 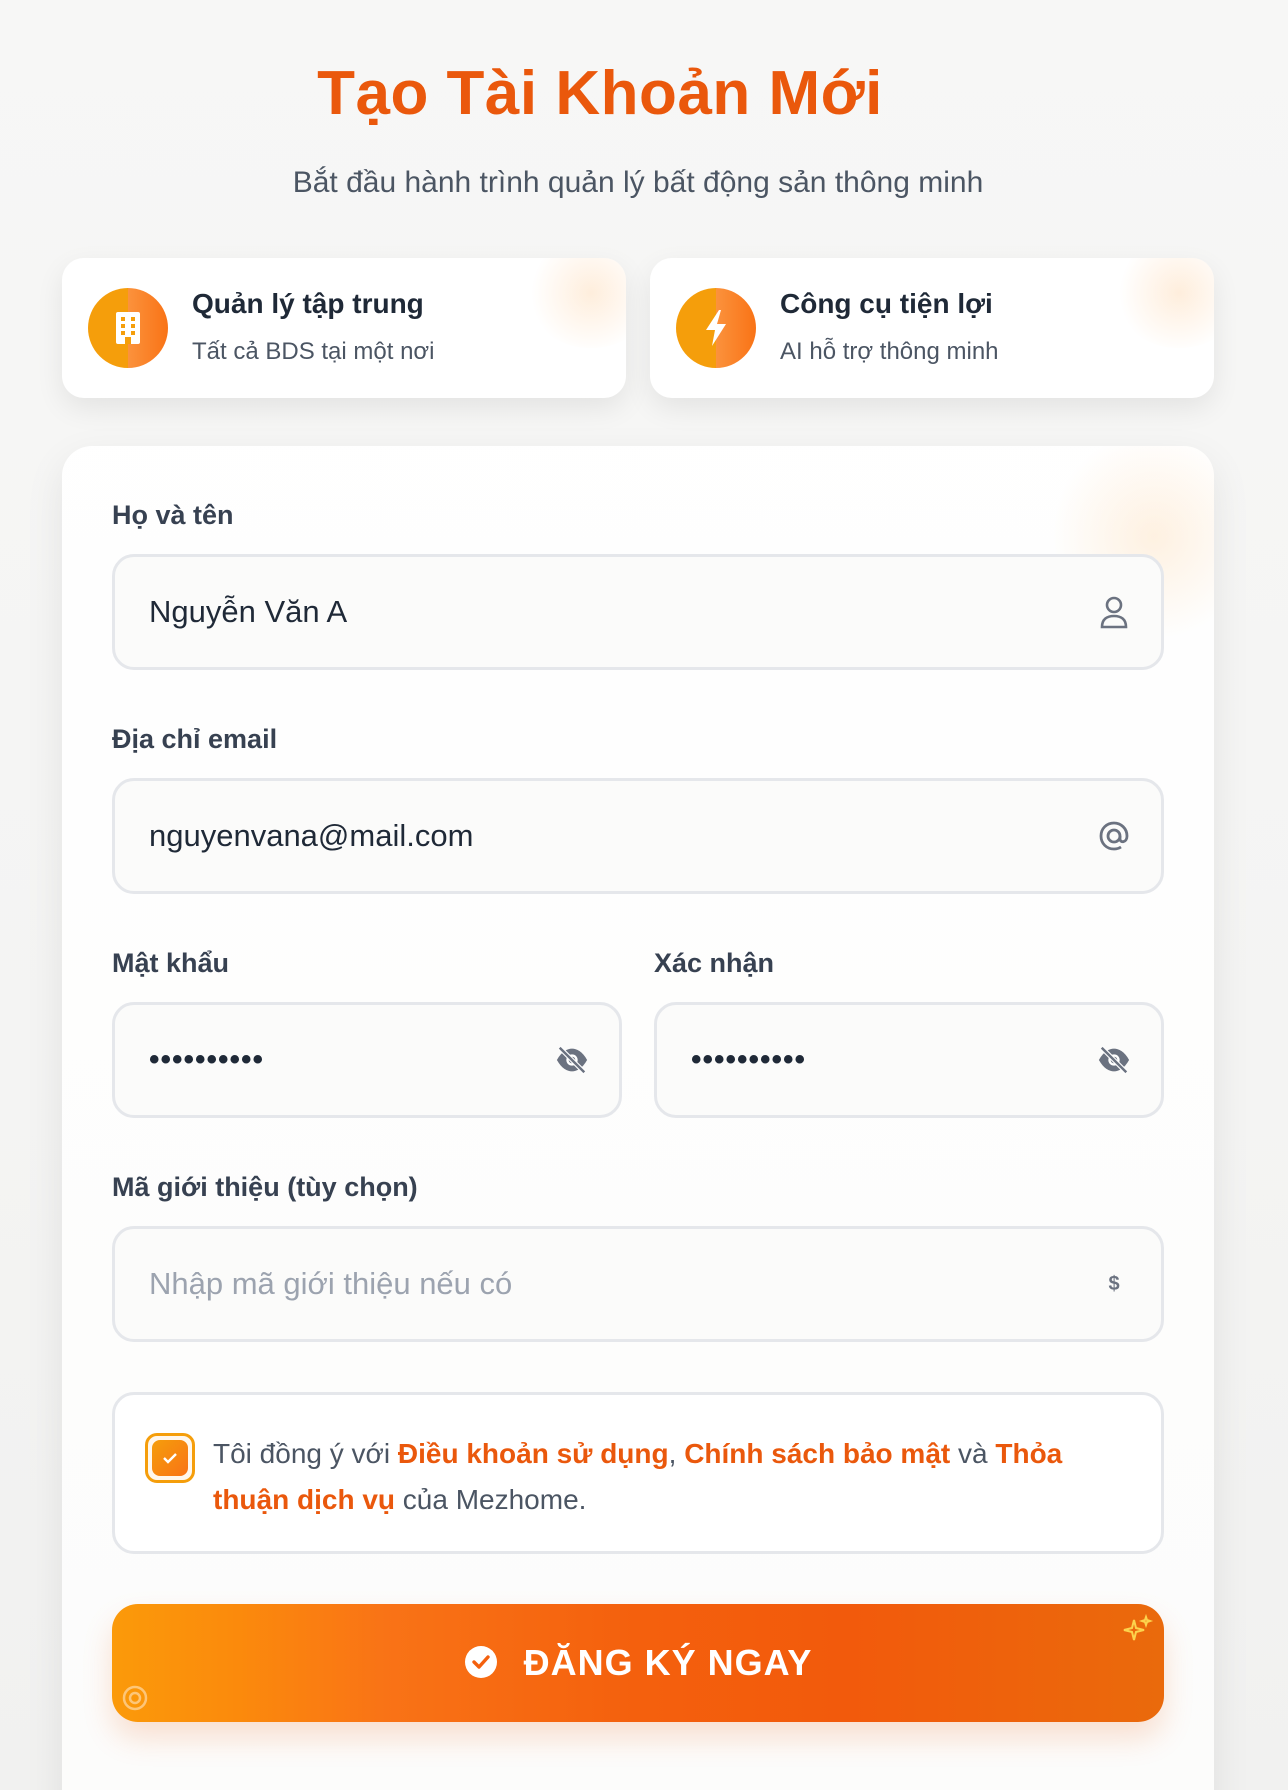 I want to click on confirm-value: ••••••••••, so click(x=748, y=1060).